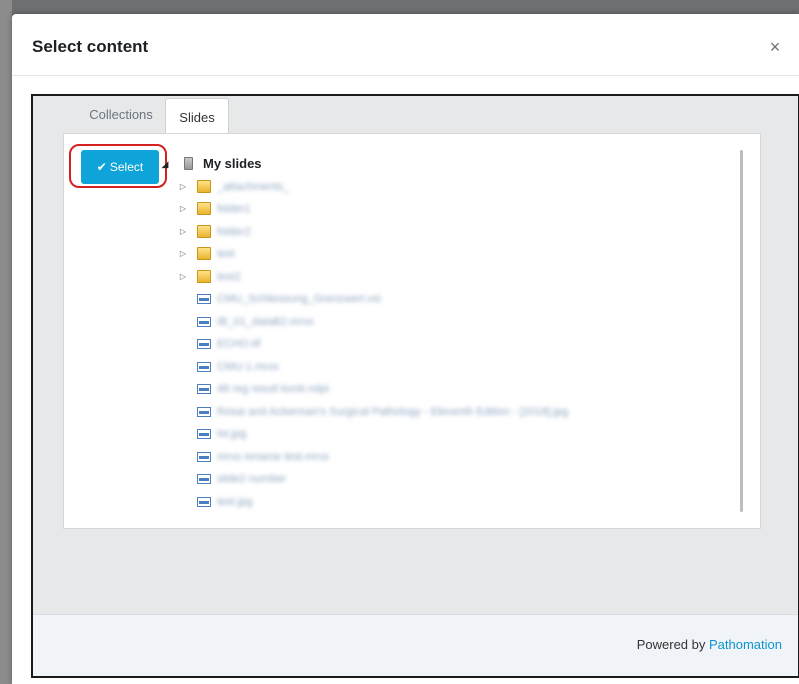  Describe the element at coordinates (121, 114) in the screenshot. I see `tab-collections: Collections` at that location.